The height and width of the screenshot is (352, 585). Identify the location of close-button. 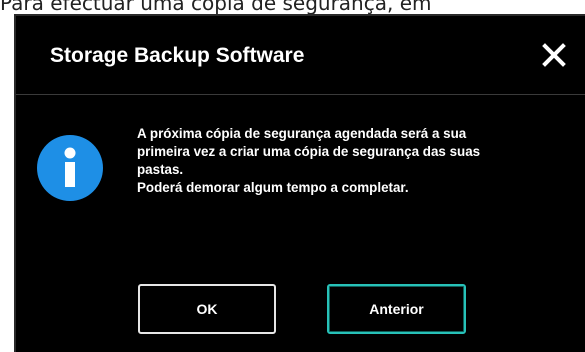
(554, 55).